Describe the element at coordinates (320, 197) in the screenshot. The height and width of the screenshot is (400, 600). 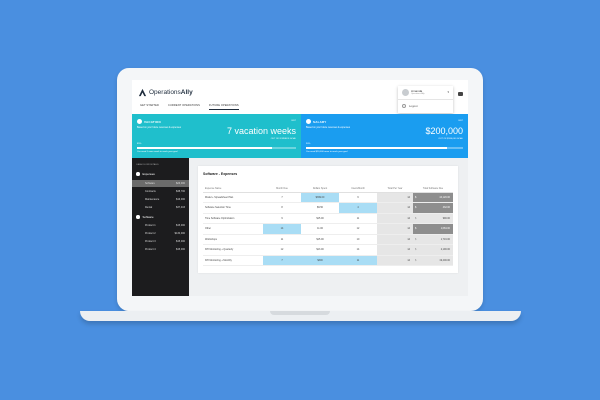
I see `cell-dollars: $399.00` at that location.